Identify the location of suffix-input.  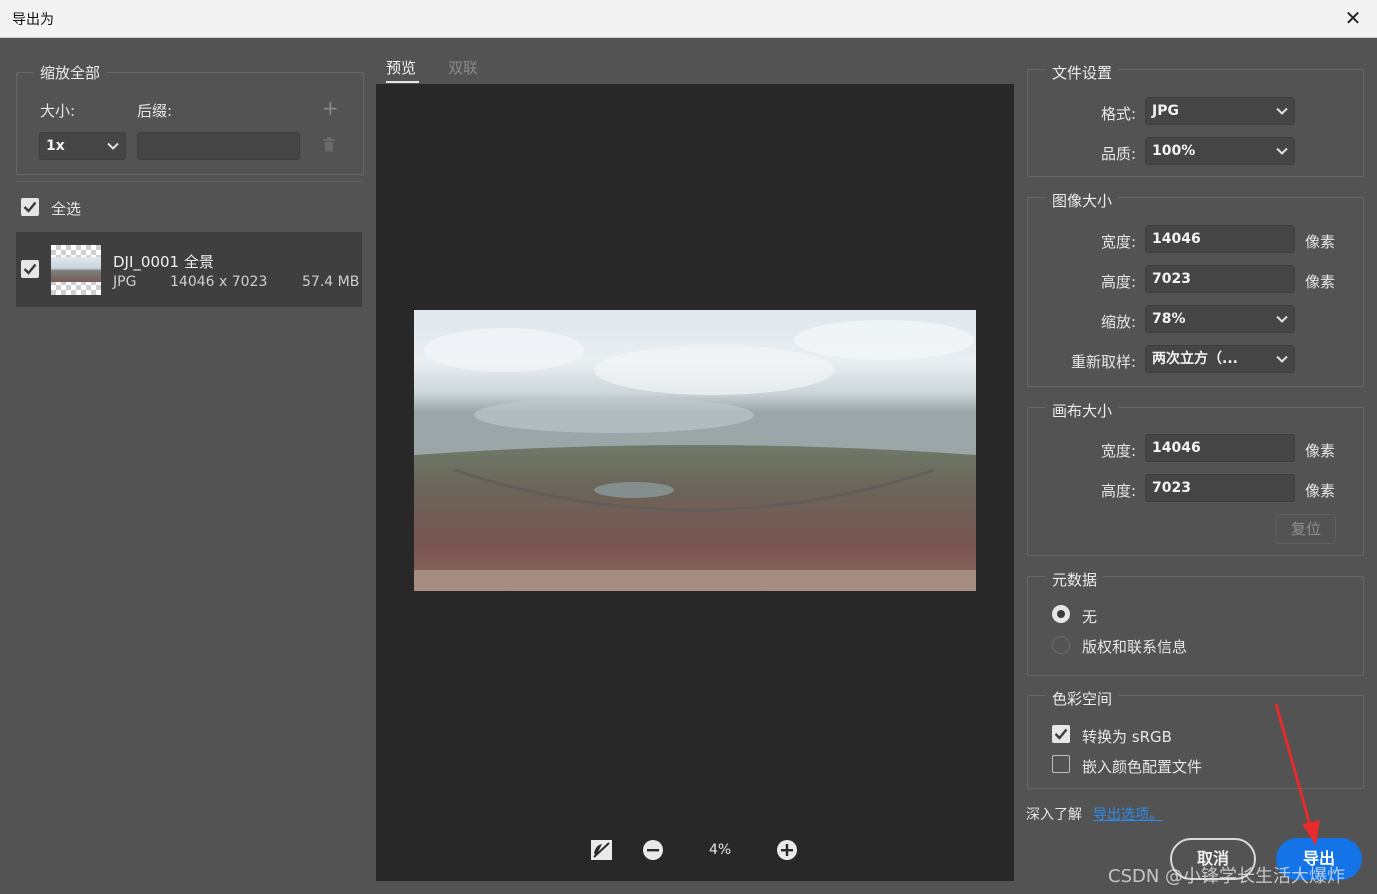
(218, 146).